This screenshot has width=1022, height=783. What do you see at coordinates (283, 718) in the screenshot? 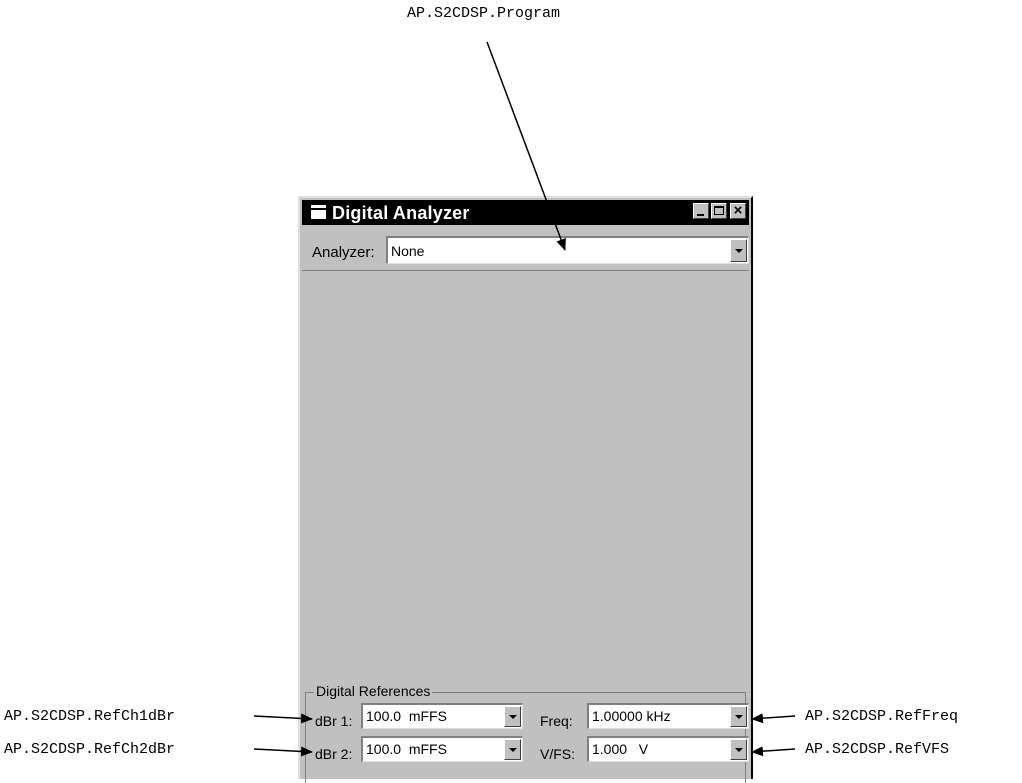
I see `arrow-ref-ch1-dbr` at bounding box center [283, 718].